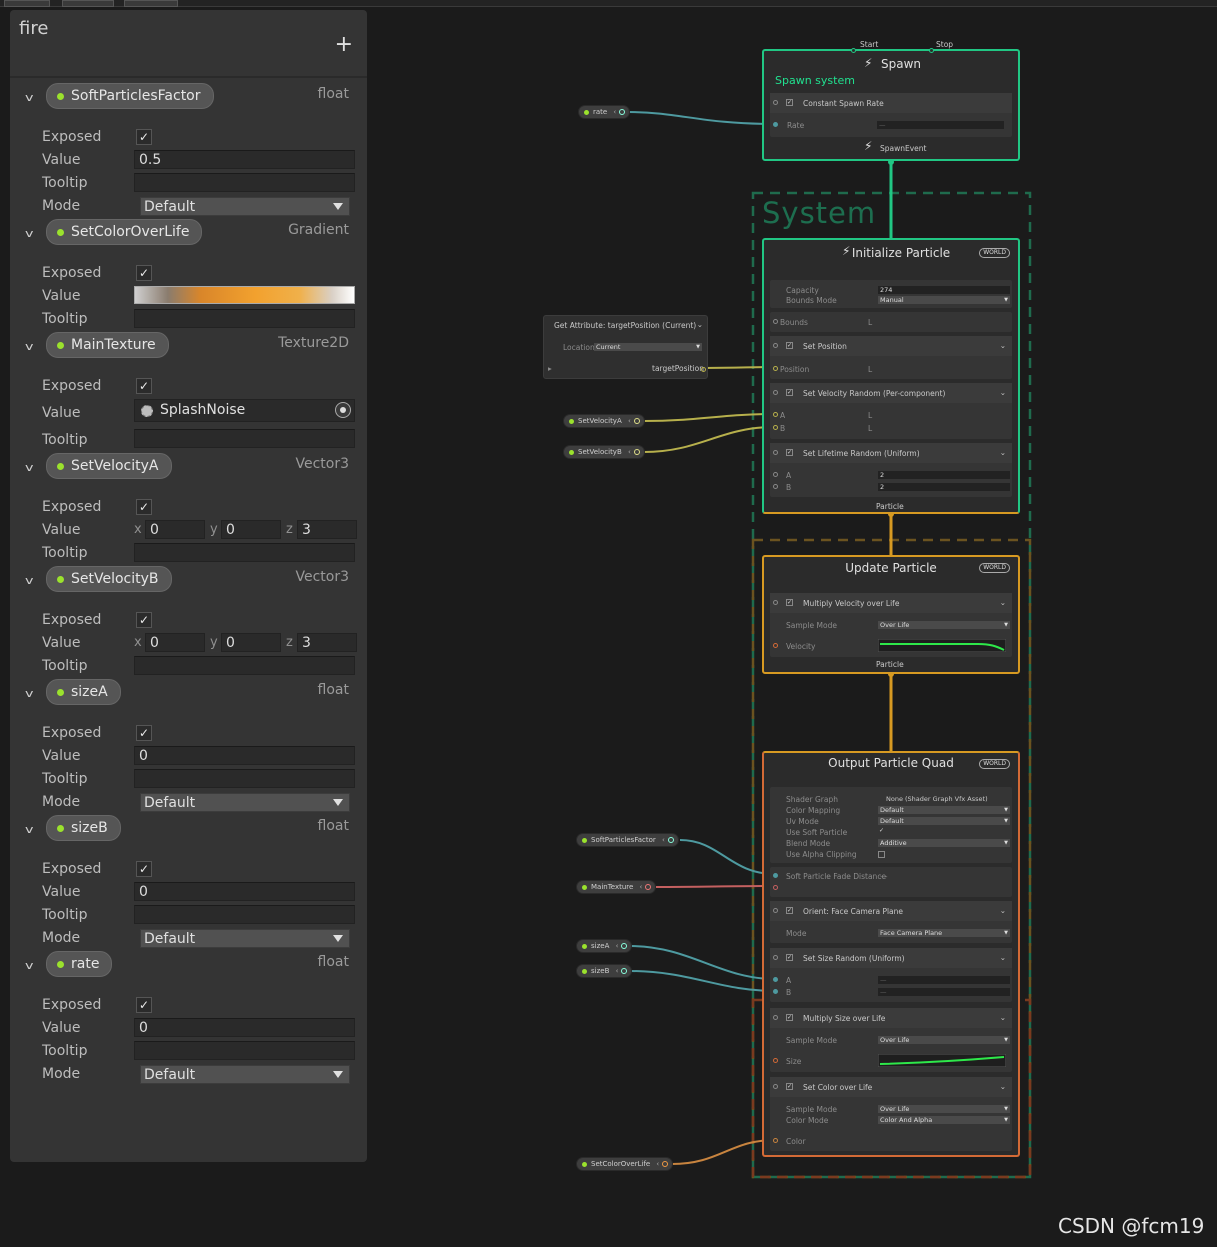 The height and width of the screenshot is (1247, 1217). What do you see at coordinates (616, 887) in the screenshot?
I see `param-node-main-texture: MainTexture ‹` at bounding box center [616, 887].